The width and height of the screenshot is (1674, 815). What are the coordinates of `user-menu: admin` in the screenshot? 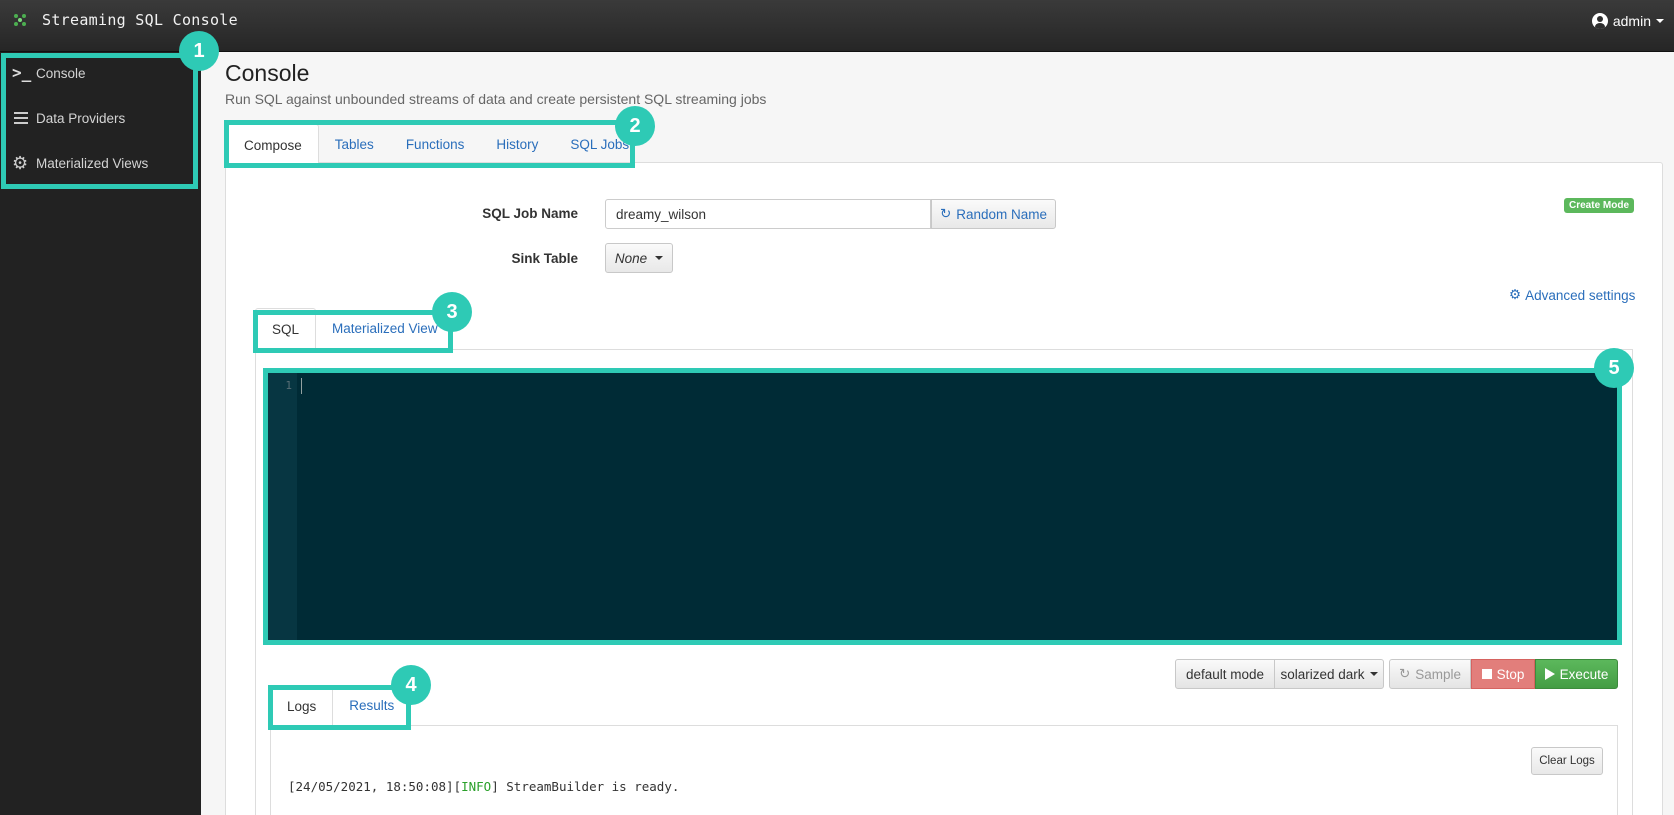 It's located at (1627, 21).